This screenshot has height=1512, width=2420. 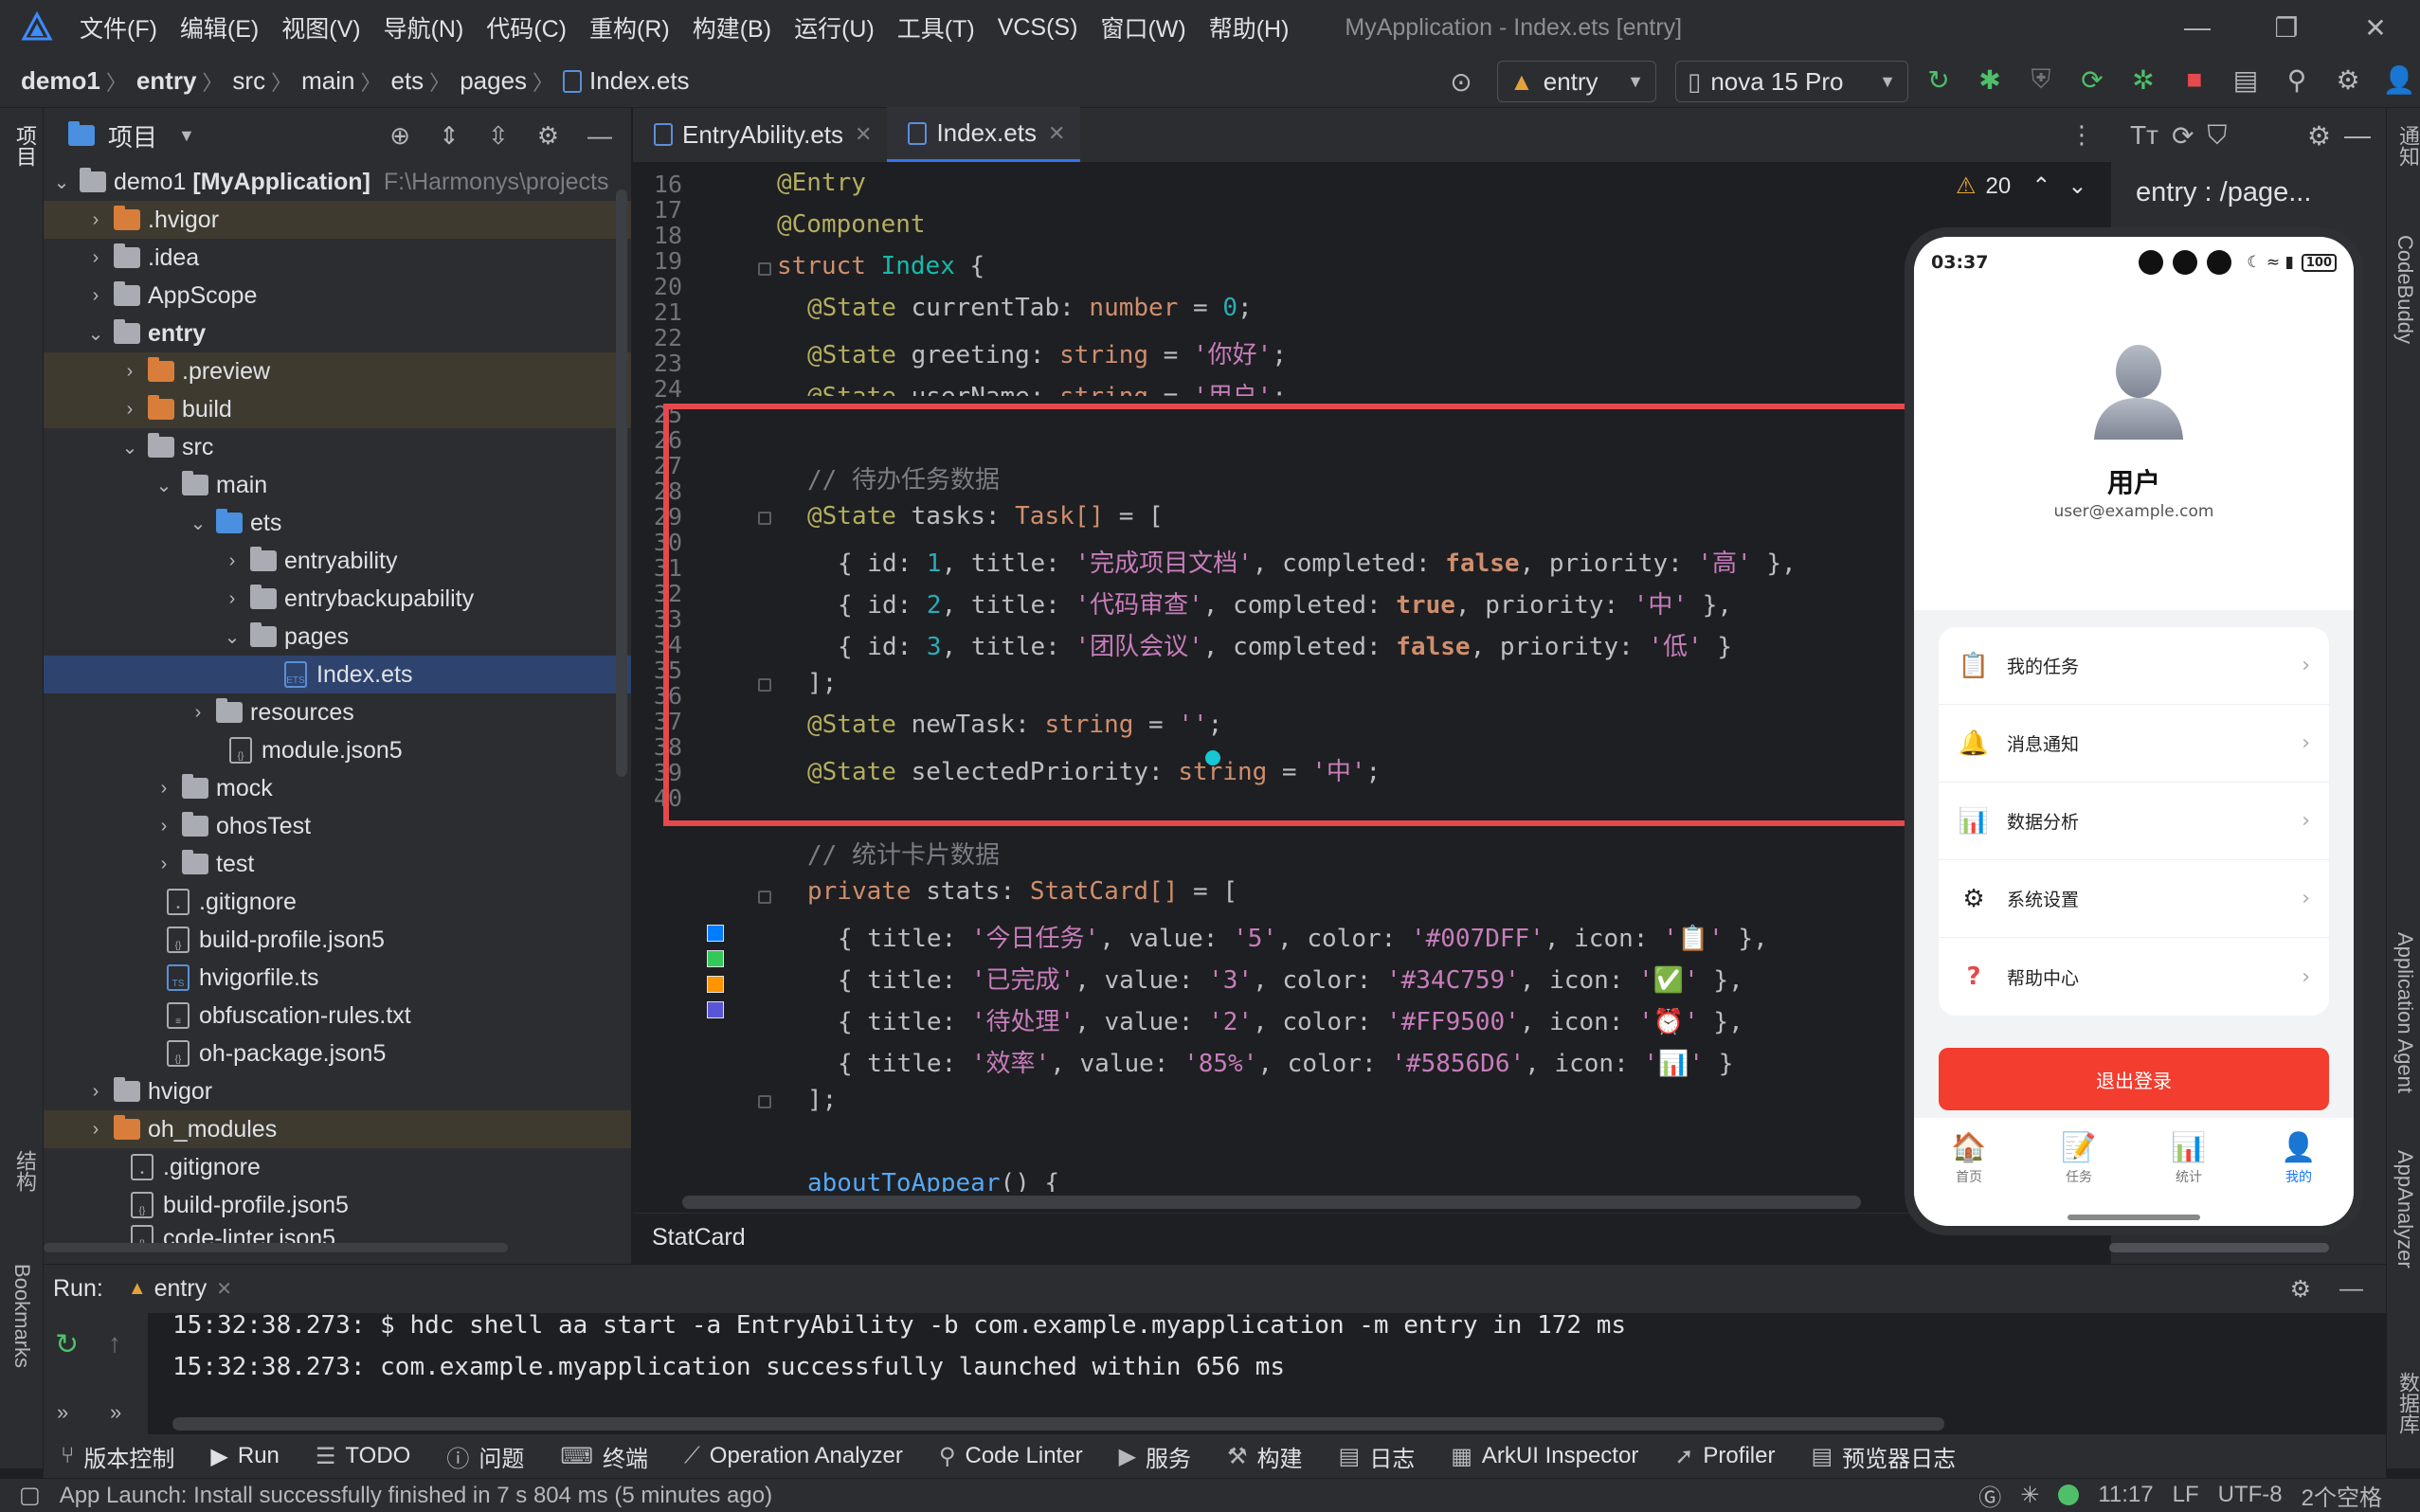 What do you see at coordinates (400, 136) in the screenshot?
I see `locate-file-icon: ⊕` at bounding box center [400, 136].